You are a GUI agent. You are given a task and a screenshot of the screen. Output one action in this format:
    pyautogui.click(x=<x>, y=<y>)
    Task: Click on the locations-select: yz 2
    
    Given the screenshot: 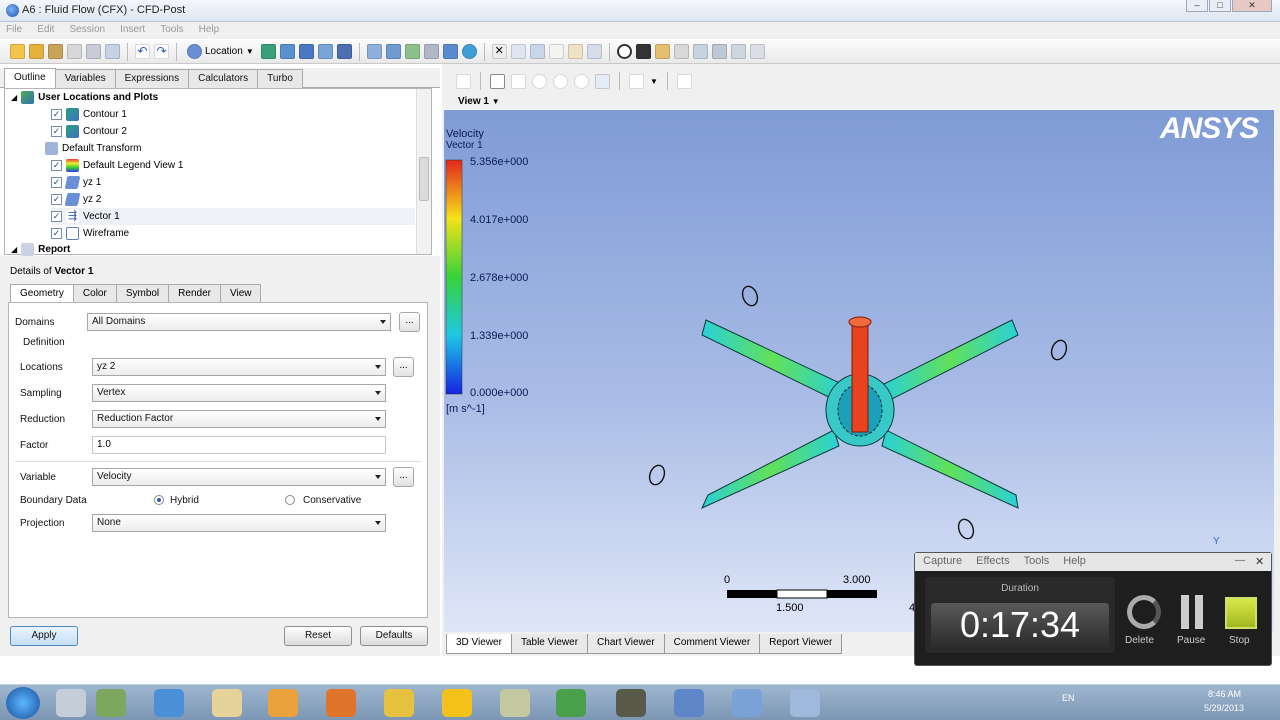 What is the action you would take?
    pyautogui.click(x=239, y=367)
    